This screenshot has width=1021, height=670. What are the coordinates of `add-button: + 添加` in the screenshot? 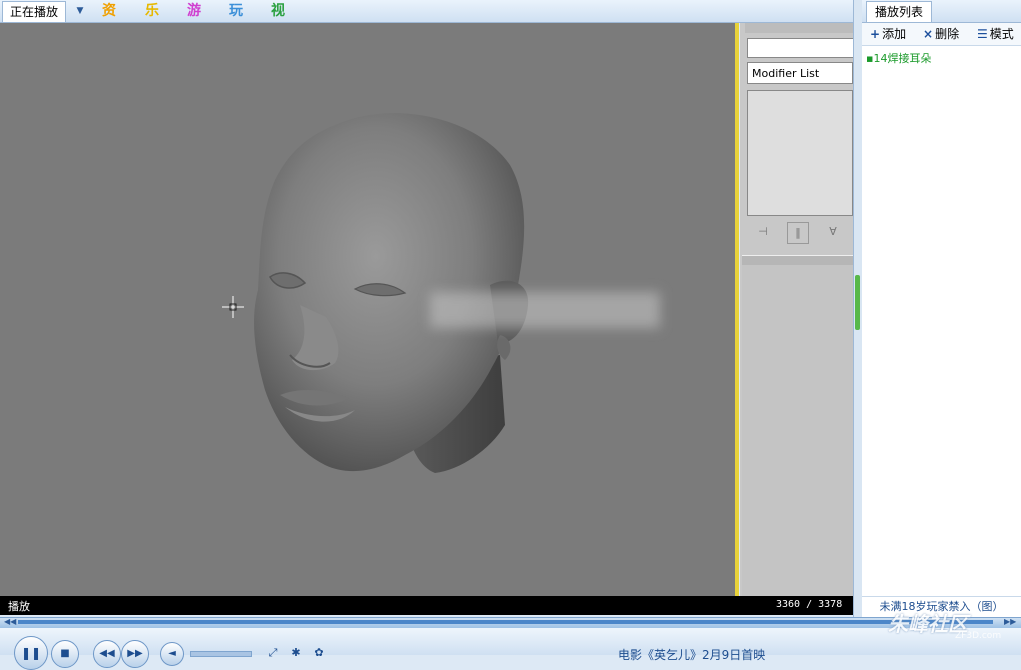 It's located at (888, 34).